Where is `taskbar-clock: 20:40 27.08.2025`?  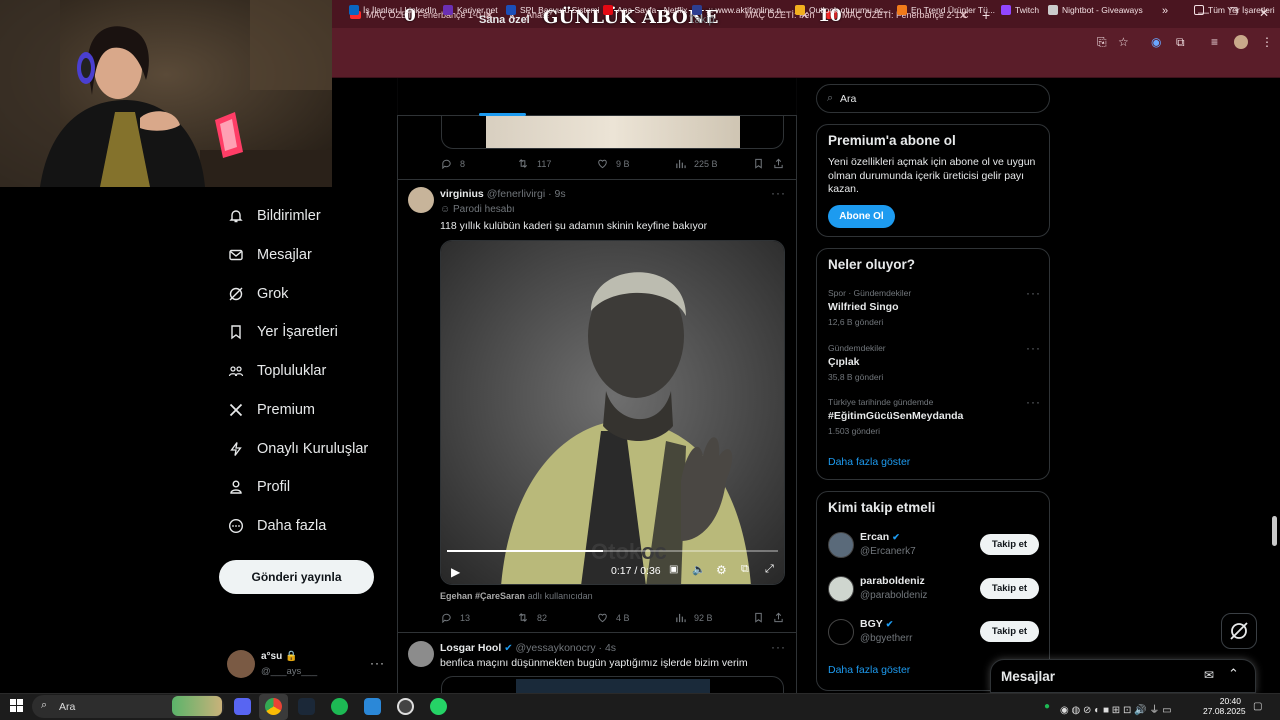 taskbar-clock: 20:40 27.08.2025 is located at coordinates (1224, 706).